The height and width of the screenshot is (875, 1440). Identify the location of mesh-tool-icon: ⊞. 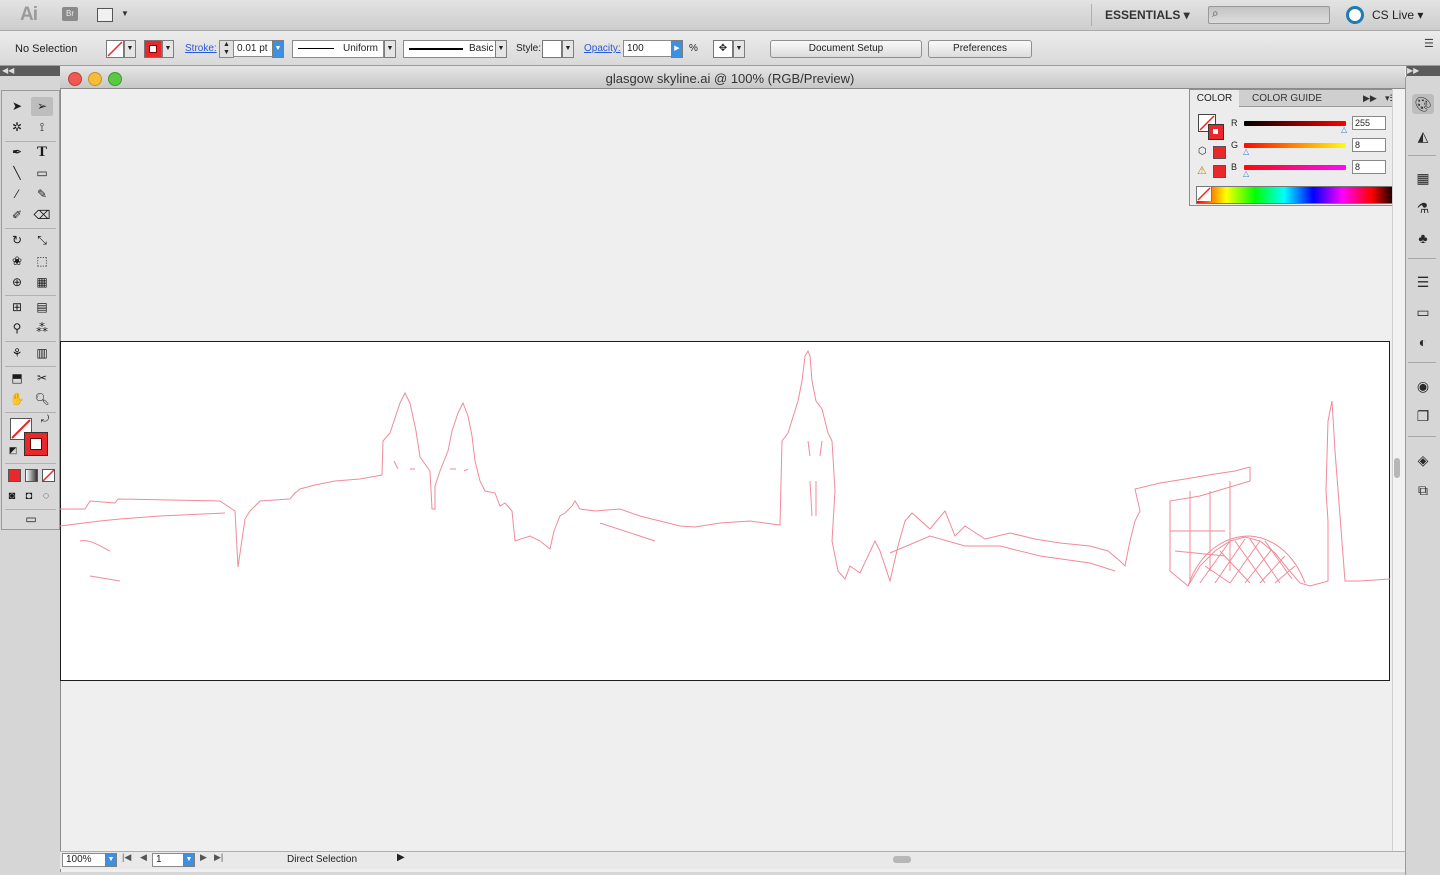
(17, 307).